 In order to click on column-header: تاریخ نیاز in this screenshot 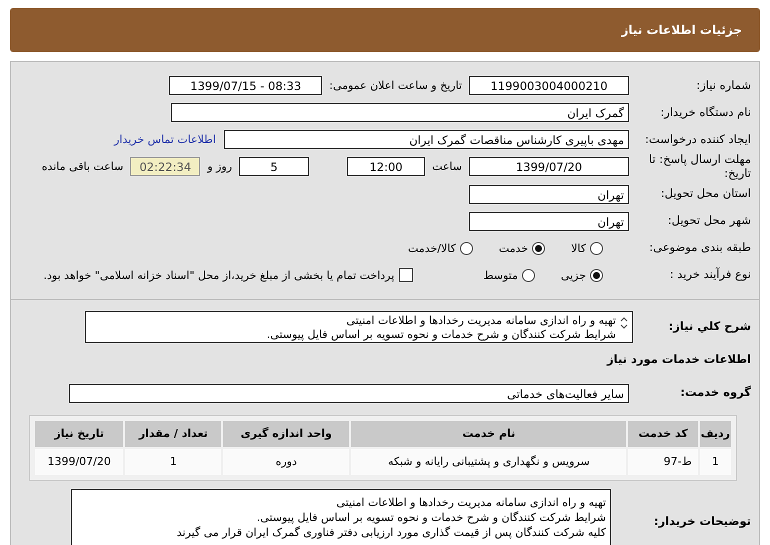, I will do `click(79, 433)`.